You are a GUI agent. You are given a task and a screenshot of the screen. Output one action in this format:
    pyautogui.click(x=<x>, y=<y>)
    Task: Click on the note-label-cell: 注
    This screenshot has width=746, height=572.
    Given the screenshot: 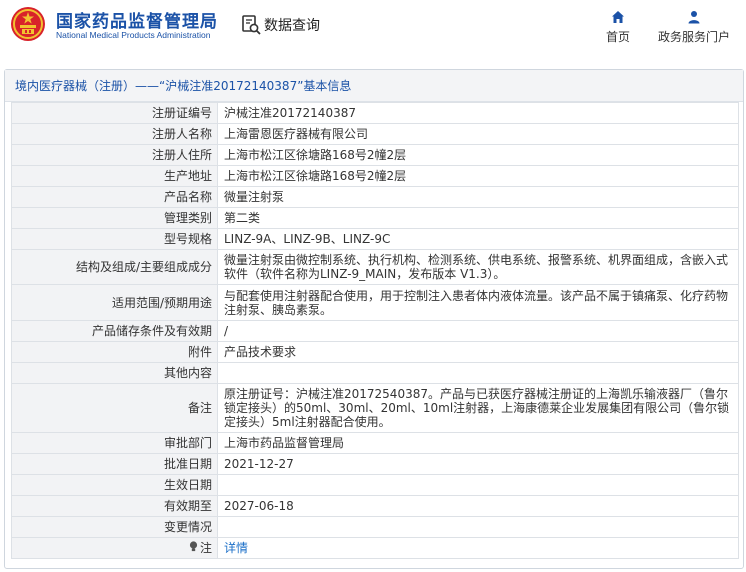 What is the action you would take?
    pyautogui.click(x=114, y=548)
    